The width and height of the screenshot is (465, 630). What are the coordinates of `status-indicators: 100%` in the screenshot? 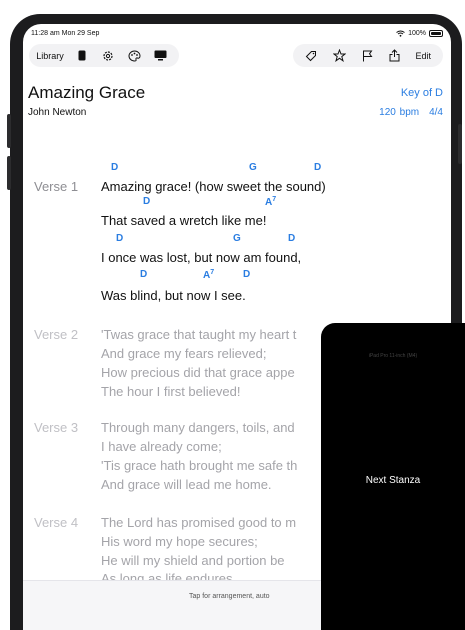 It's located at (419, 33).